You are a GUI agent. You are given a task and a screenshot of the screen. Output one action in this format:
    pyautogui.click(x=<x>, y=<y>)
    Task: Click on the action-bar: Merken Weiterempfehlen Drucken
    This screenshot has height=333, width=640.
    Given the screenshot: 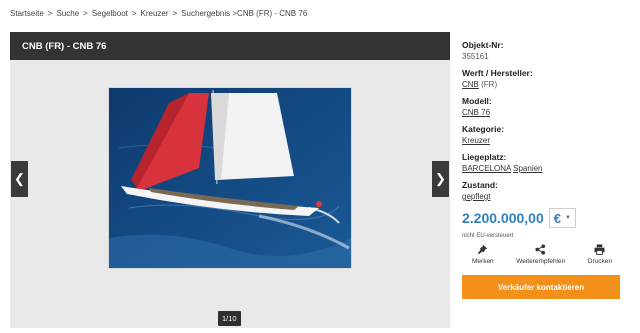 What is the action you would take?
    pyautogui.click(x=542, y=254)
    